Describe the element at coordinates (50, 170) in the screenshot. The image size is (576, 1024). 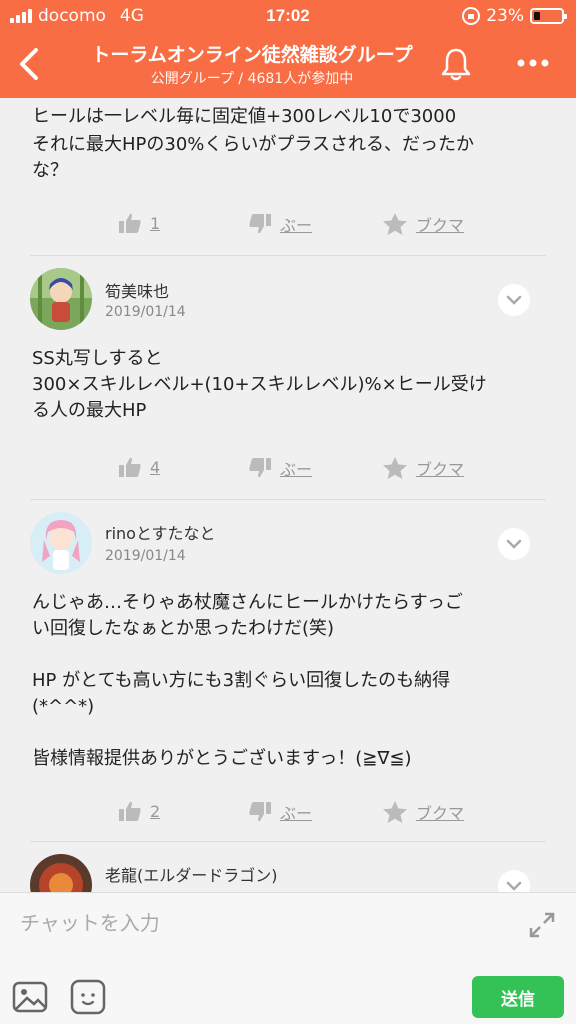
I see `post-text: な？` at that location.